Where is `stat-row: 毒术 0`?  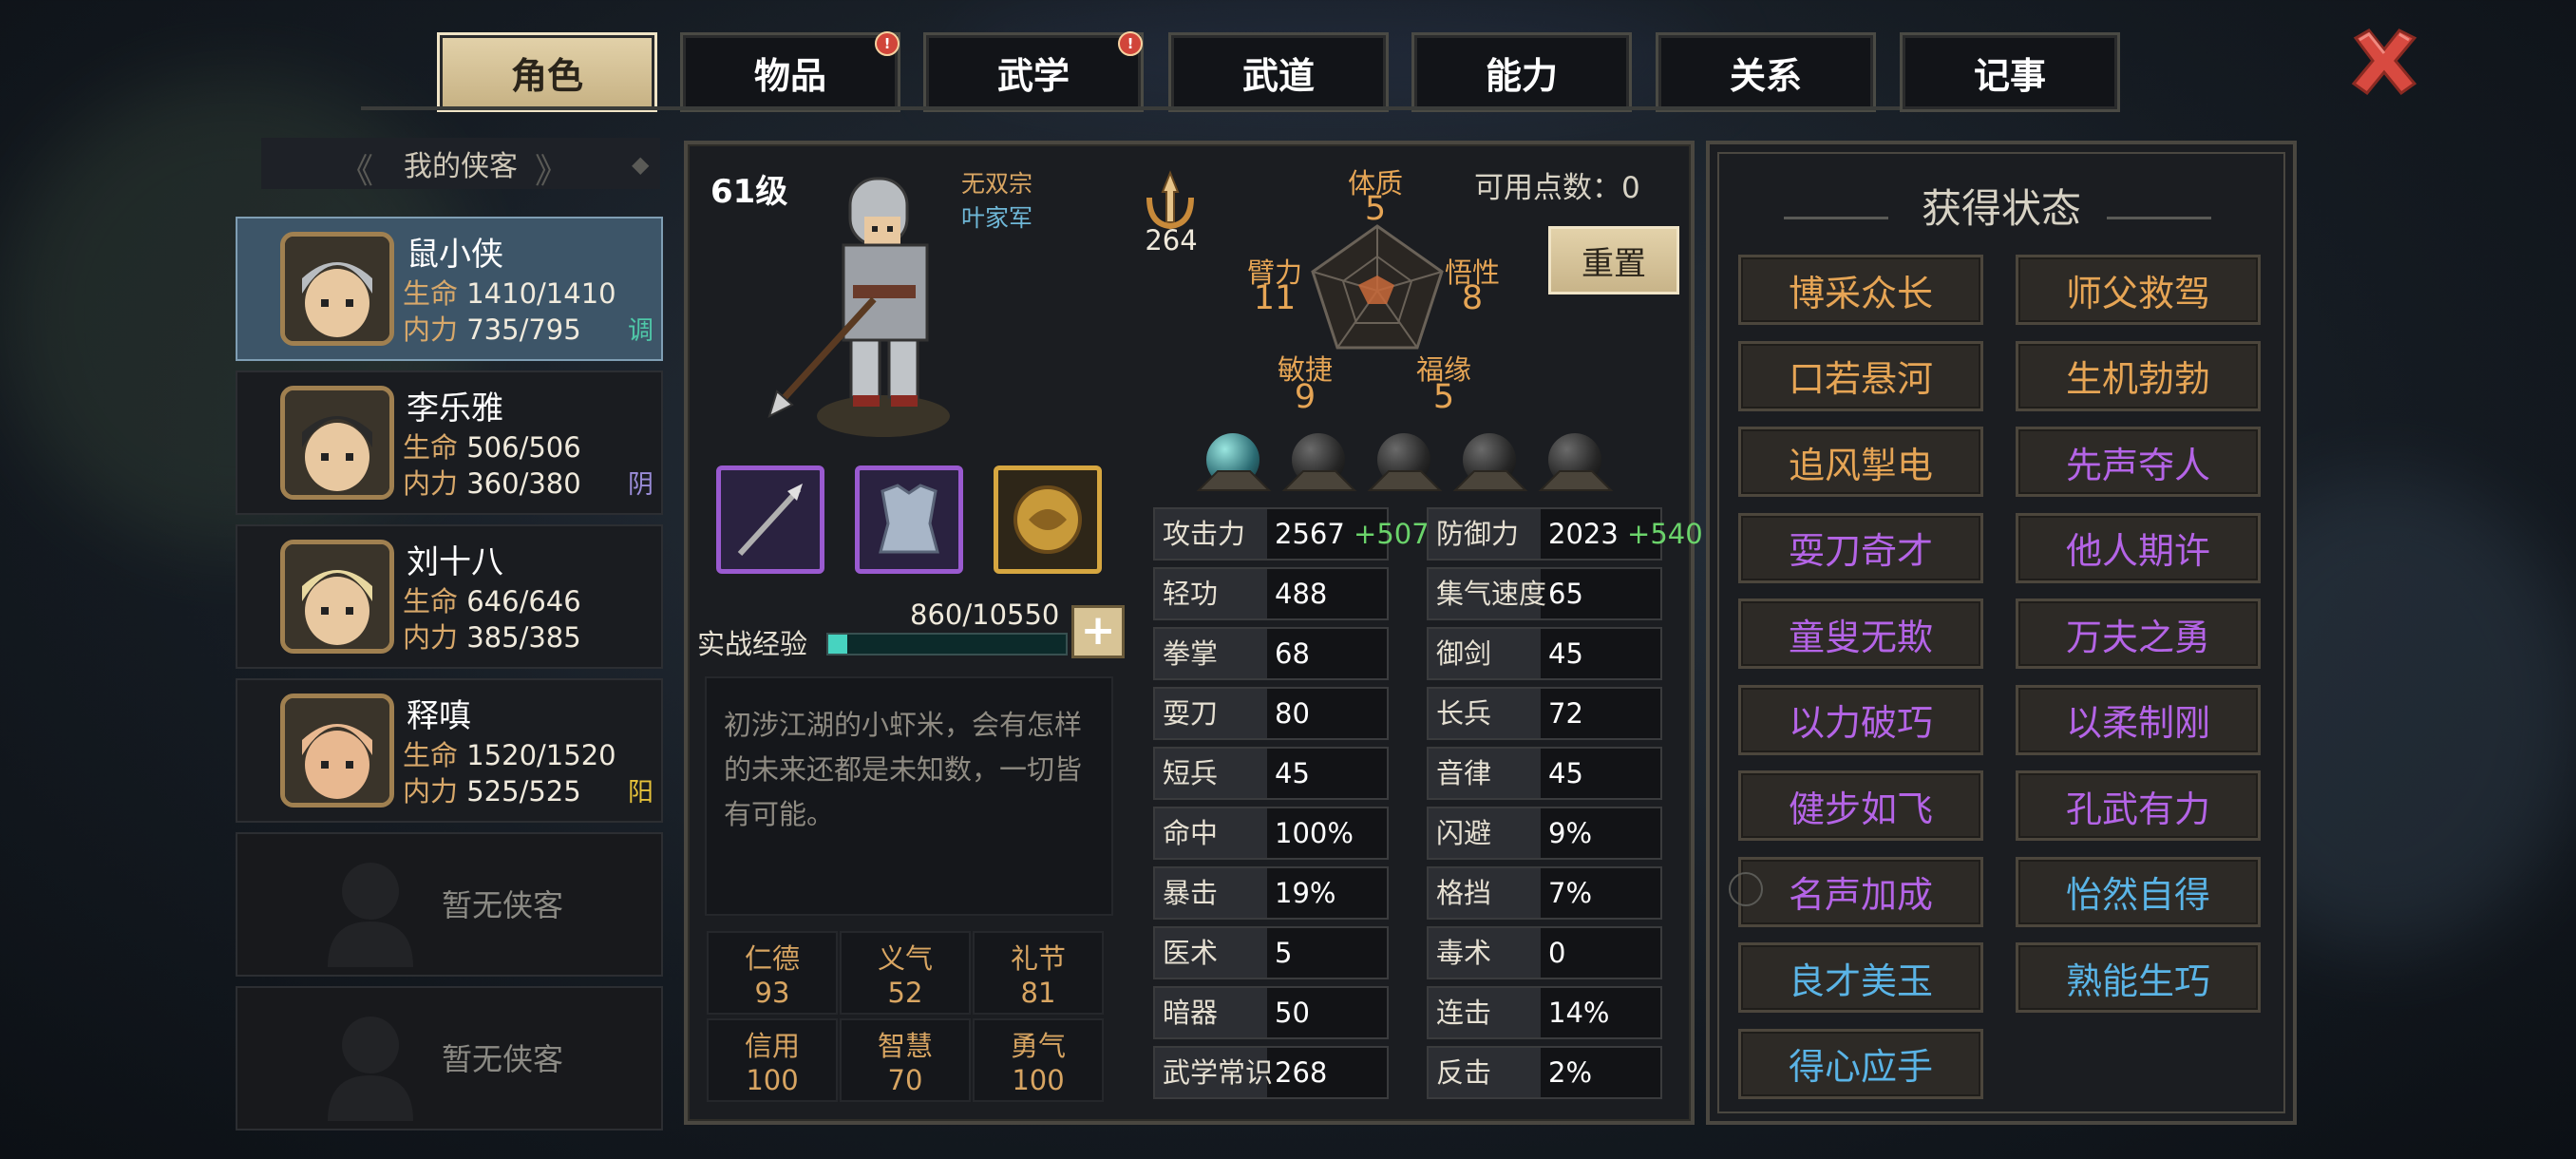
stat-row: 毒术 0 is located at coordinates (1544, 952).